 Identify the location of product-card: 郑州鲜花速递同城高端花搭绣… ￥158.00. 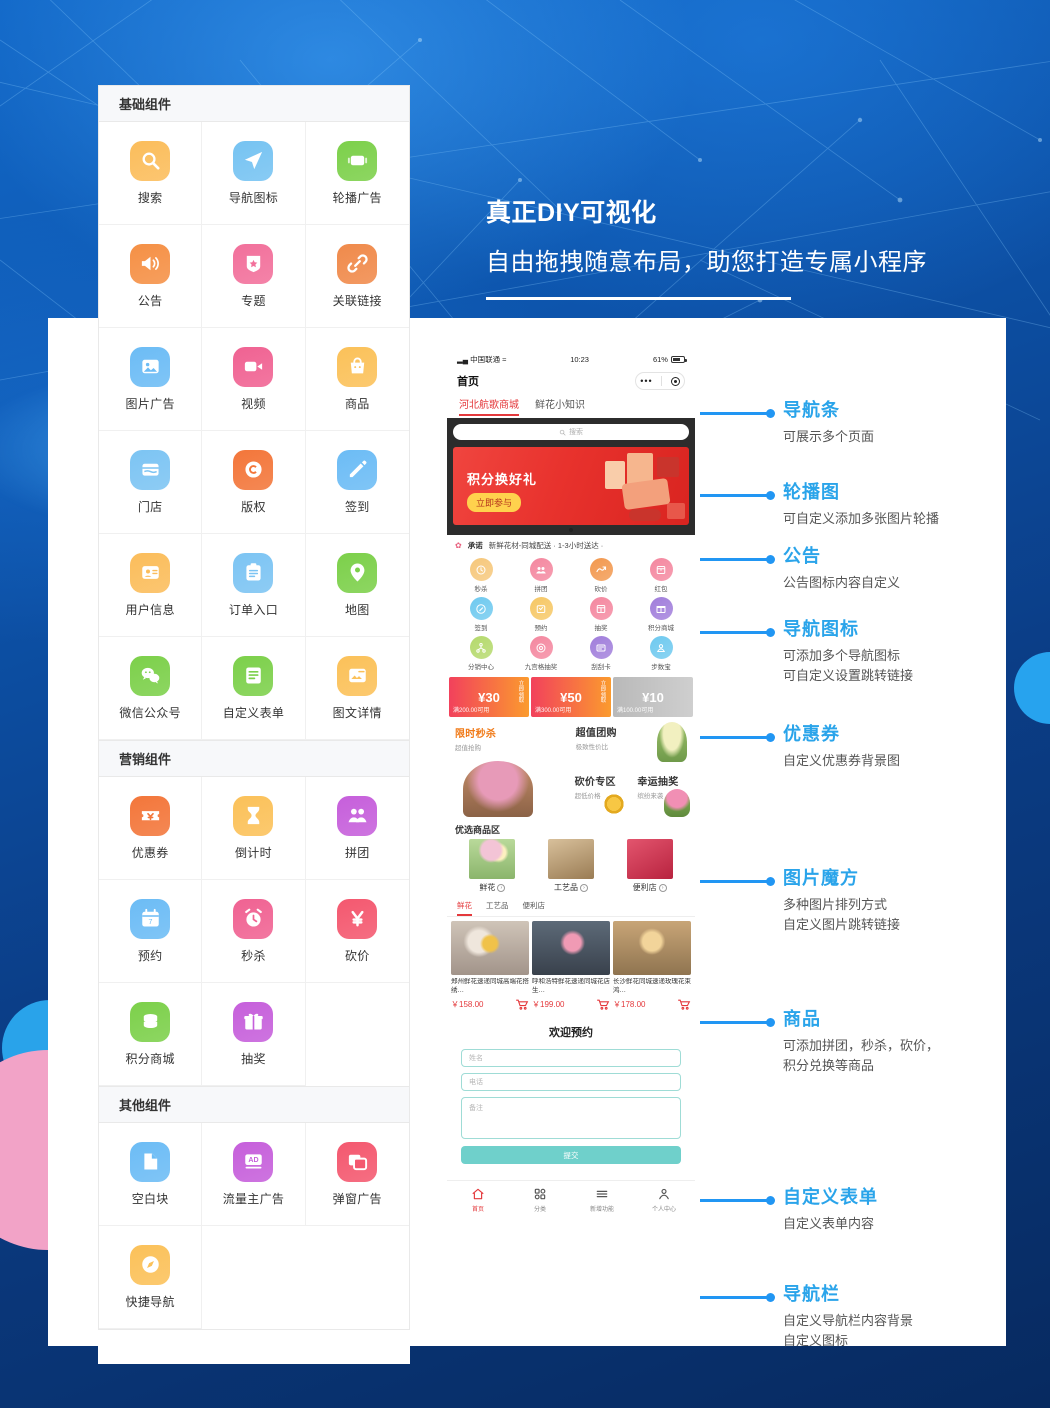
(490, 965).